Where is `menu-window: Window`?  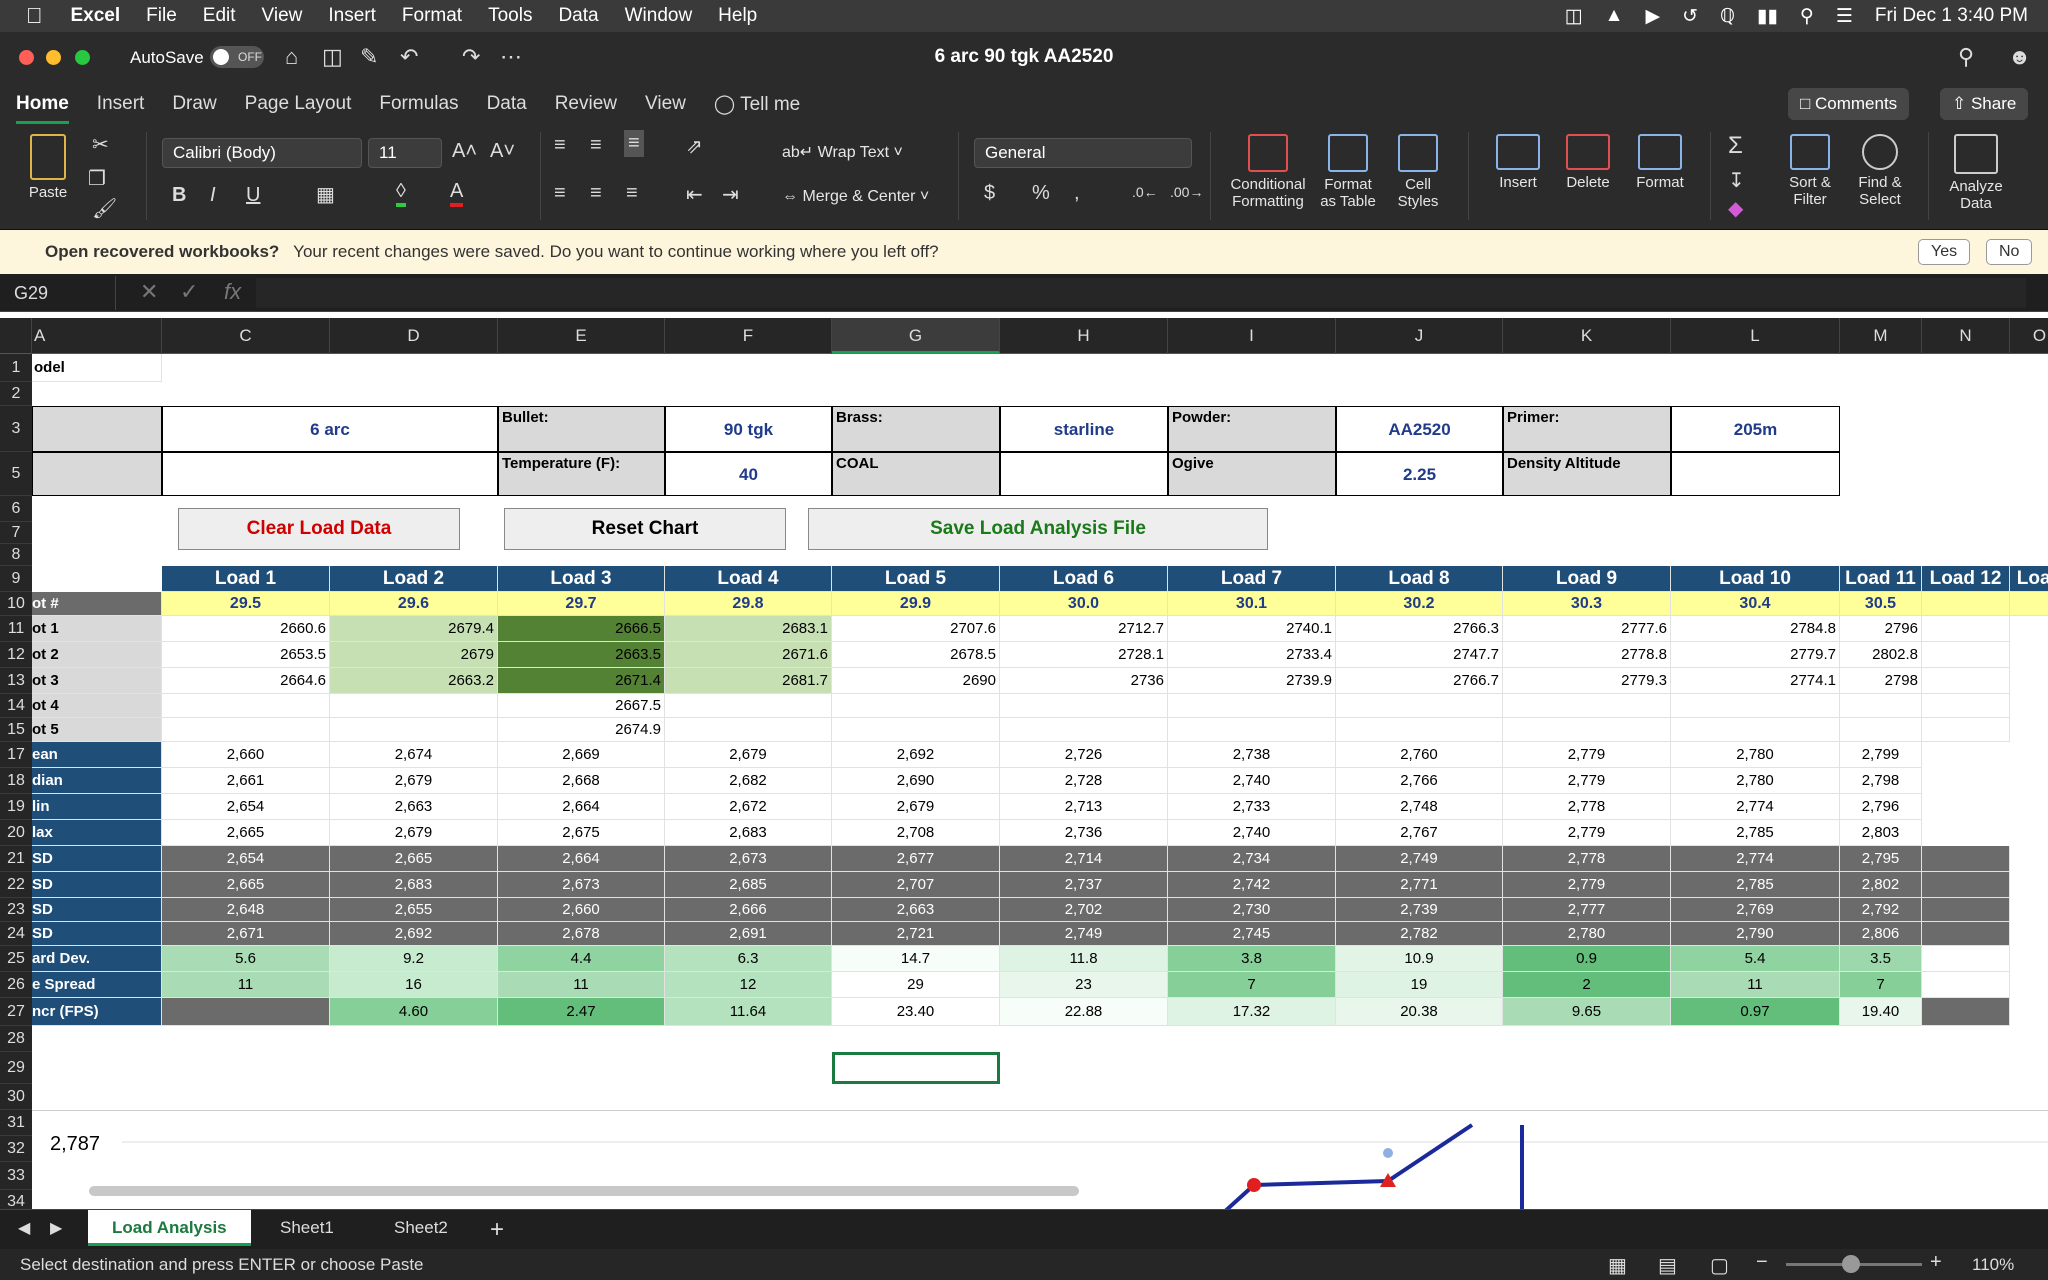
menu-window: Window is located at coordinates (659, 16).